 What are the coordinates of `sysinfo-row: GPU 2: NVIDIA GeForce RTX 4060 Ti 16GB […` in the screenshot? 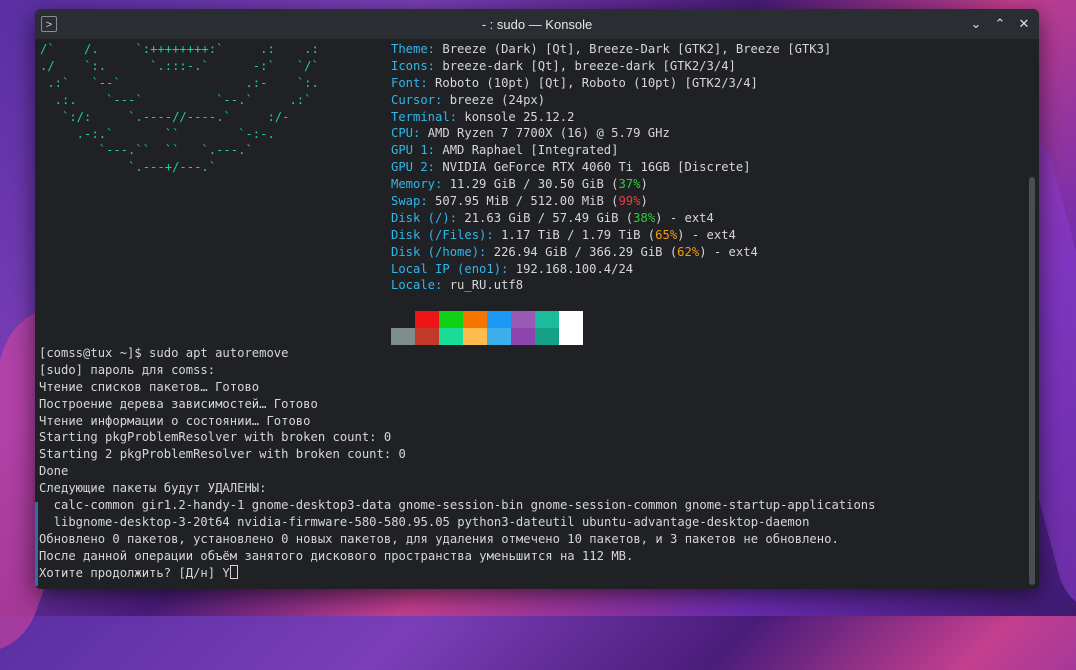 It's located at (611, 167).